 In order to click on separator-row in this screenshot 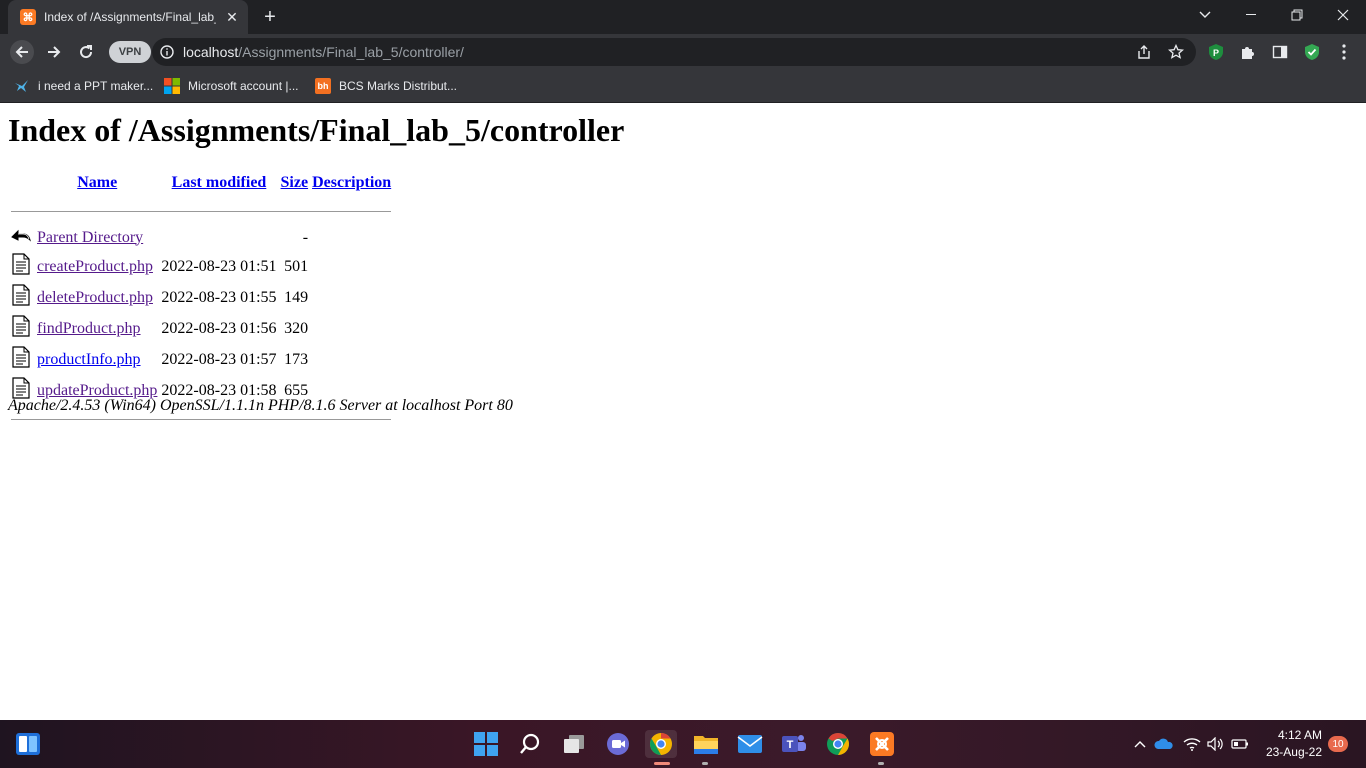, I will do `click(201, 211)`.